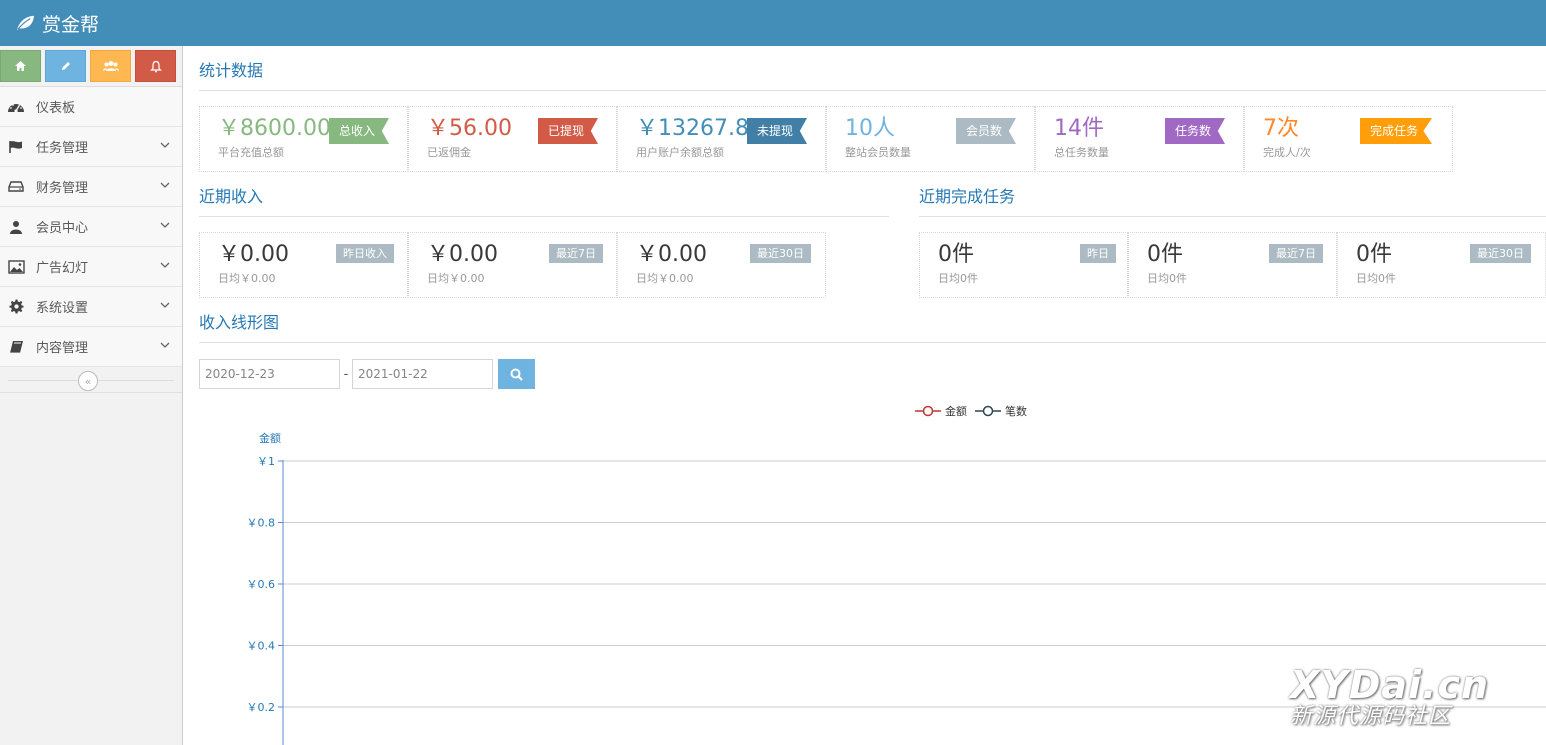  What do you see at coordinates (251, 152) in the screenshot?
I see `stat-subtitle: 平台充值总额` at bounding box center [251, 152].